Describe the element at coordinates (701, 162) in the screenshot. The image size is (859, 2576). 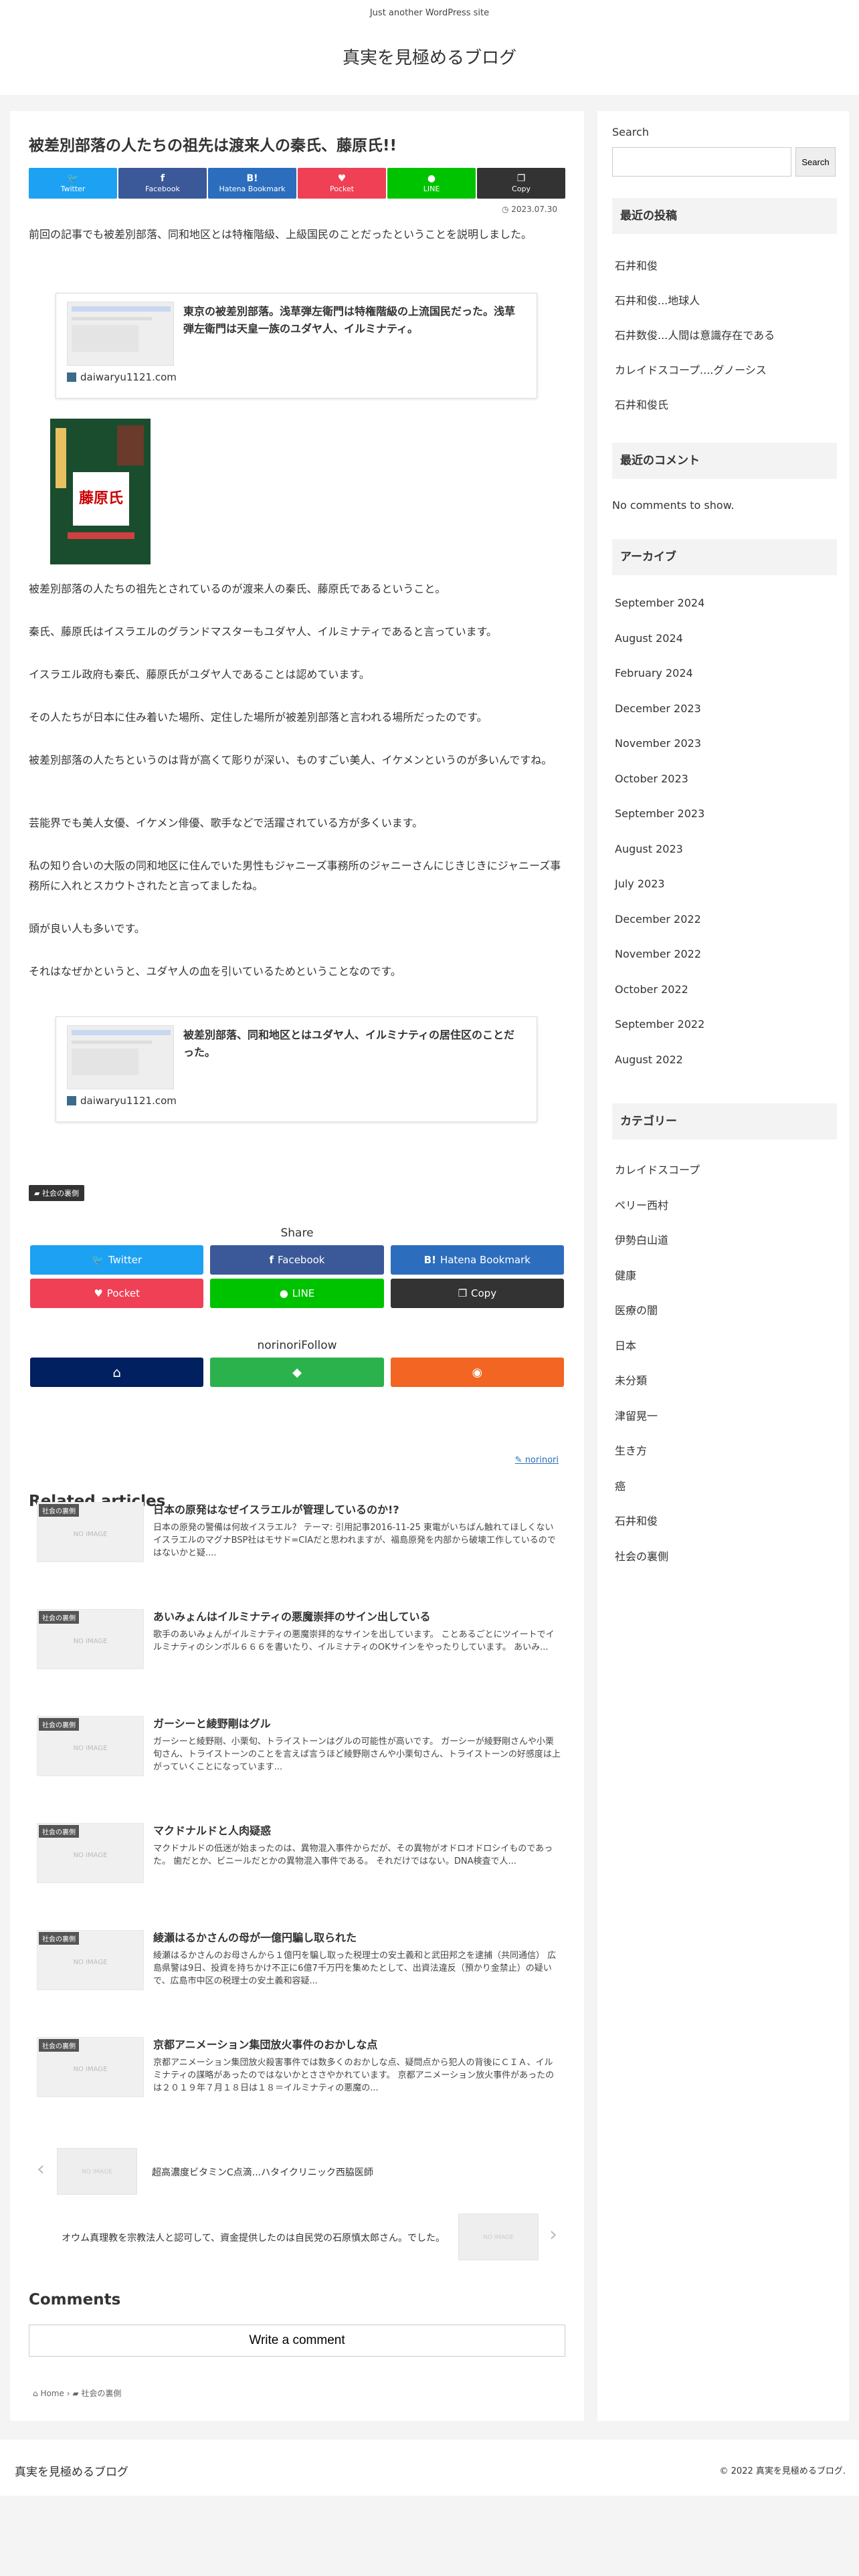
I see `search-input` at that location.